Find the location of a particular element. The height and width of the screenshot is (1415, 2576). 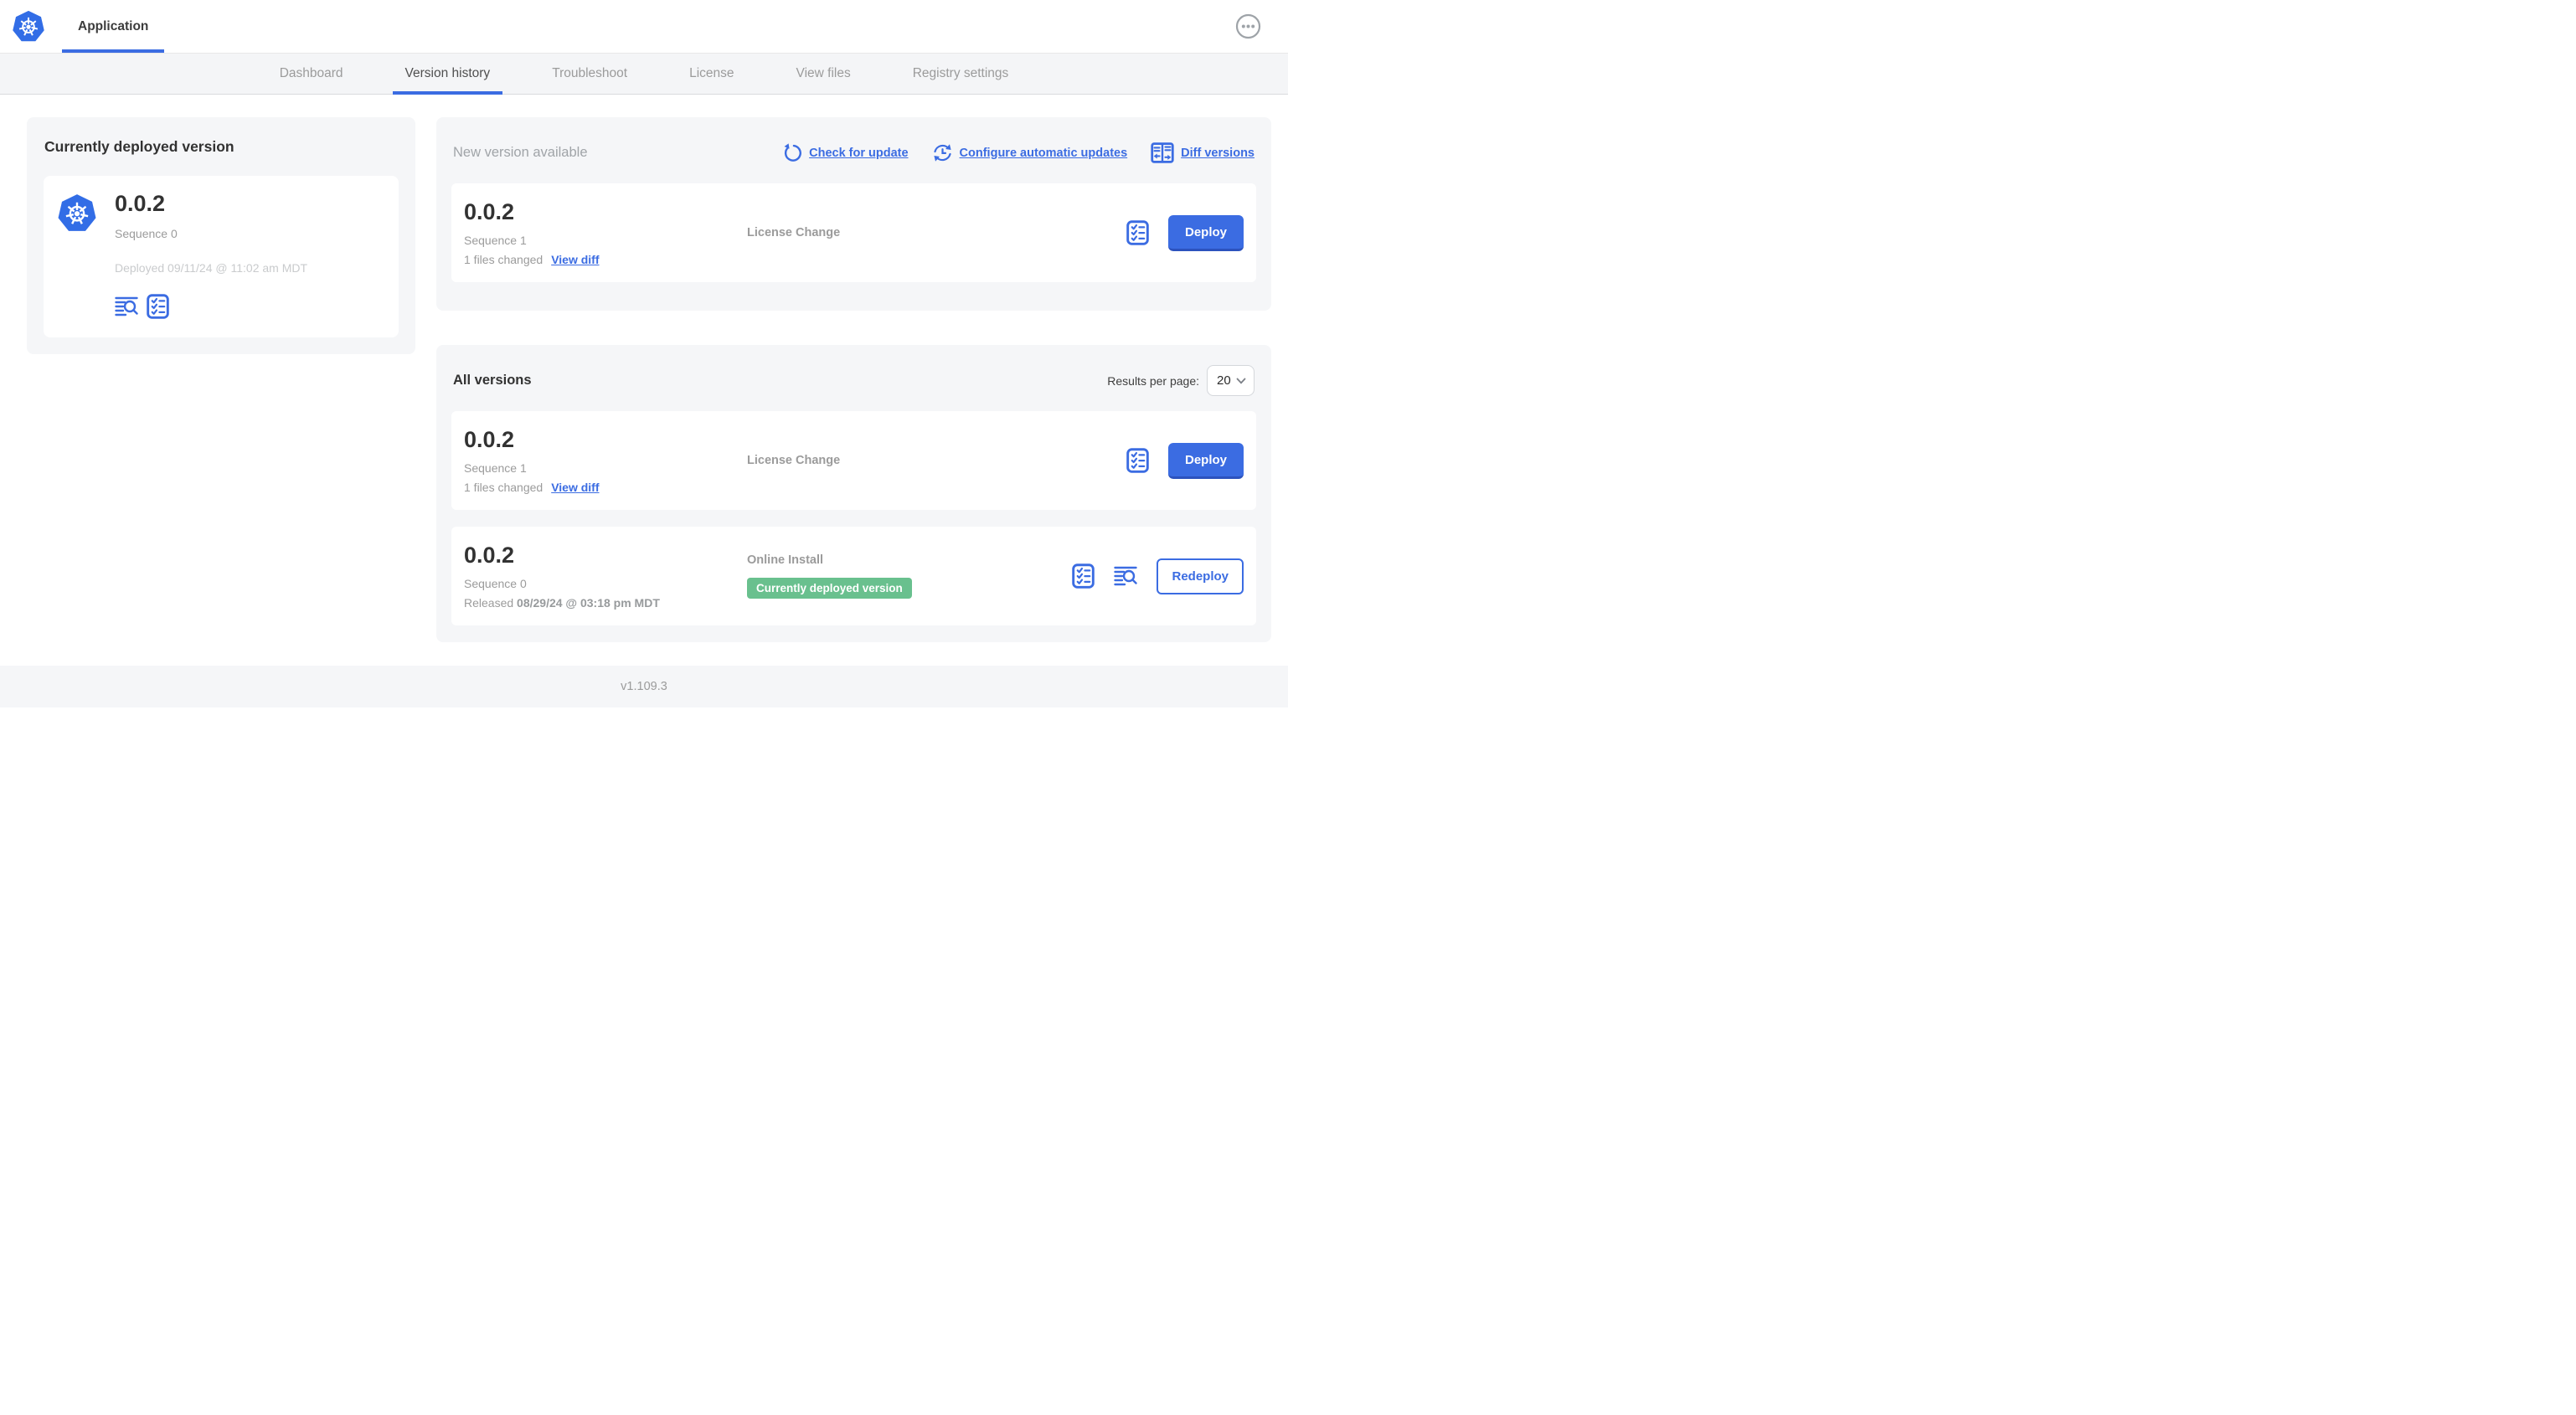

footer: v1.109.3 is located at coordinates (644, 687).